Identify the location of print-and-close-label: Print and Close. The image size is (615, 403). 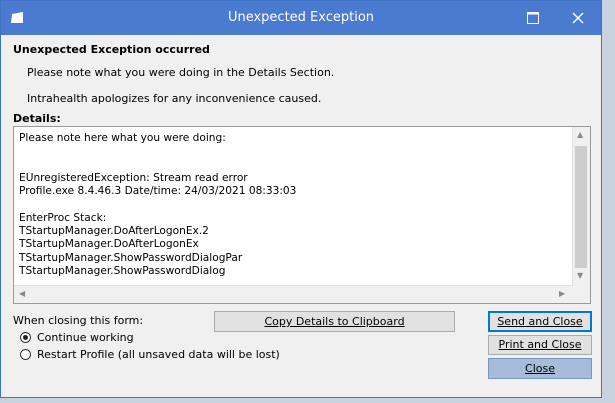
(540, 344).